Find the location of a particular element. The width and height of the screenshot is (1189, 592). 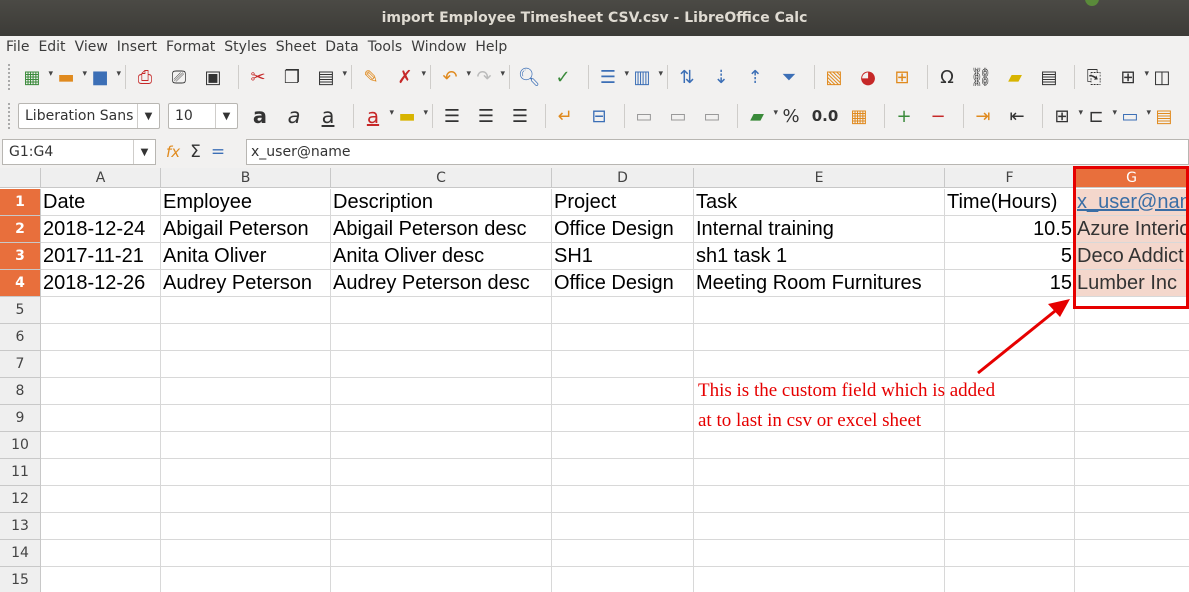

align-left-icon: ☰ is located at coordinates (452, 116).